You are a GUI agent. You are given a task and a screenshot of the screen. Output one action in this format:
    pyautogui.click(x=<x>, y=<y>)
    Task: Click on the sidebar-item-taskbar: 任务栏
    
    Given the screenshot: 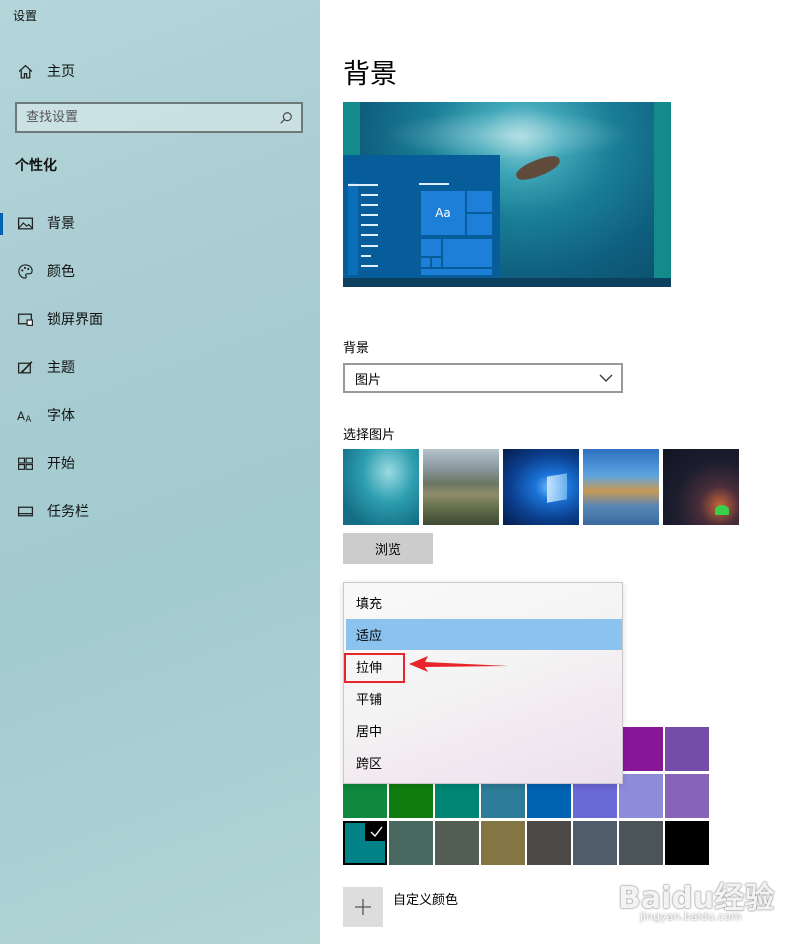 What is the action you would take?
    pyautogui.click(x=160, y=511)
    